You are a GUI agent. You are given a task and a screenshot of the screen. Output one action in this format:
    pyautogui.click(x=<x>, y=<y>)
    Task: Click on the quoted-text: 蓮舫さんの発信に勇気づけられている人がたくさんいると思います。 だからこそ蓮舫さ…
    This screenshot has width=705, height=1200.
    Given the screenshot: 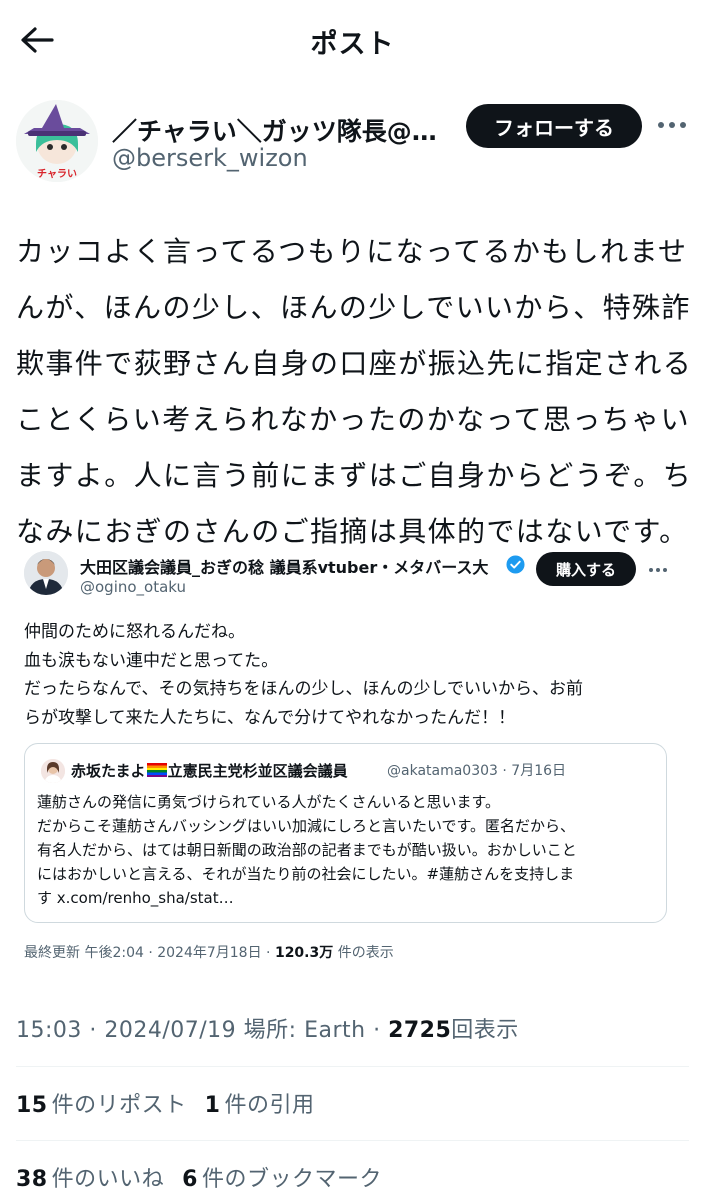 What is the action you would take?
    pyautogui.click(x=349, y=850)
    